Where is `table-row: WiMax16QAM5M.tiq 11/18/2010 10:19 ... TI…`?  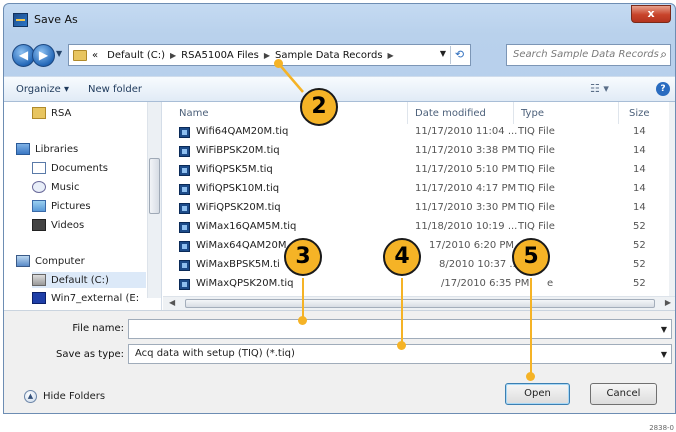
table-row: WiMax16QAM5M.tiq 11/18/2010 10:19 ... TI… is located at coordinates (419, 227).